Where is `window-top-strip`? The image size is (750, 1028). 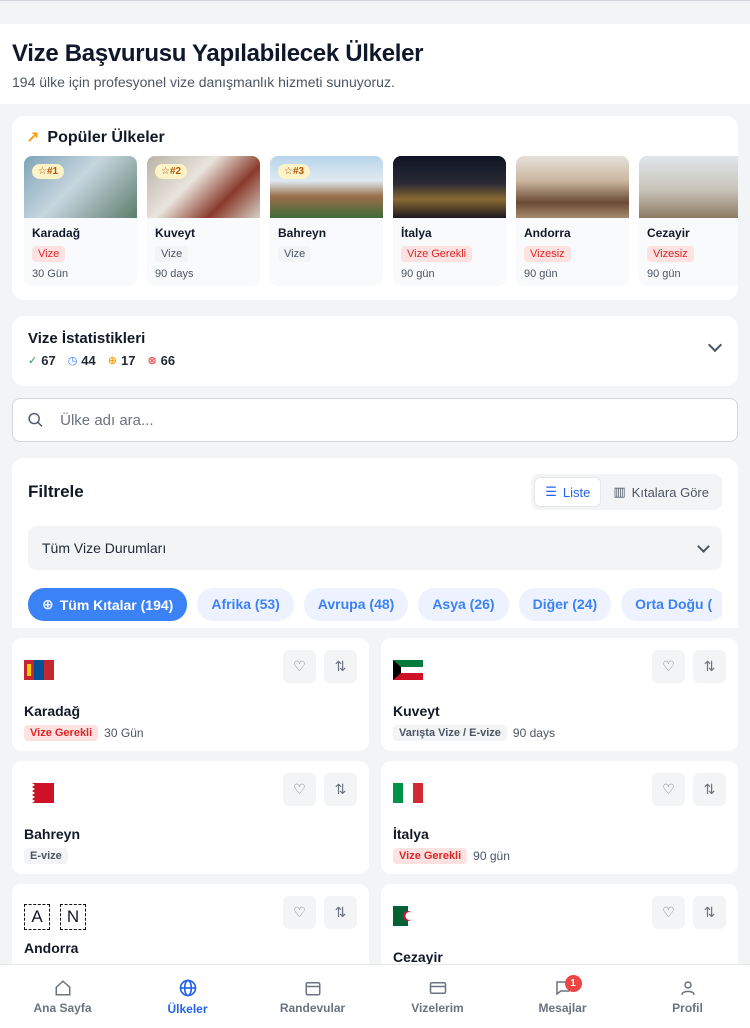 window-top-strip is located at coordinates (375, 12).